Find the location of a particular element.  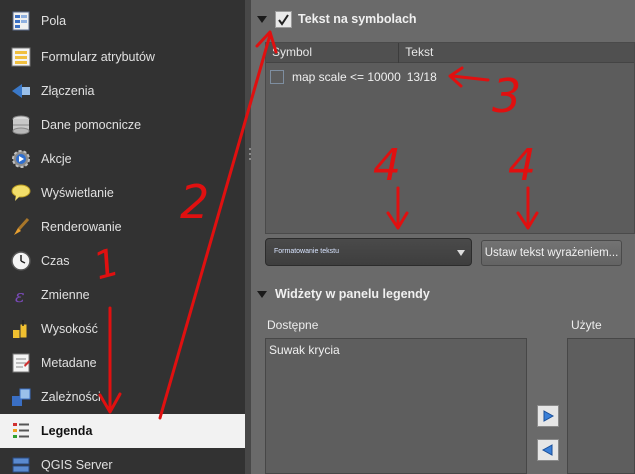

sidebar-item-label: Wyświetlanie is located at coordinates (77, 193).